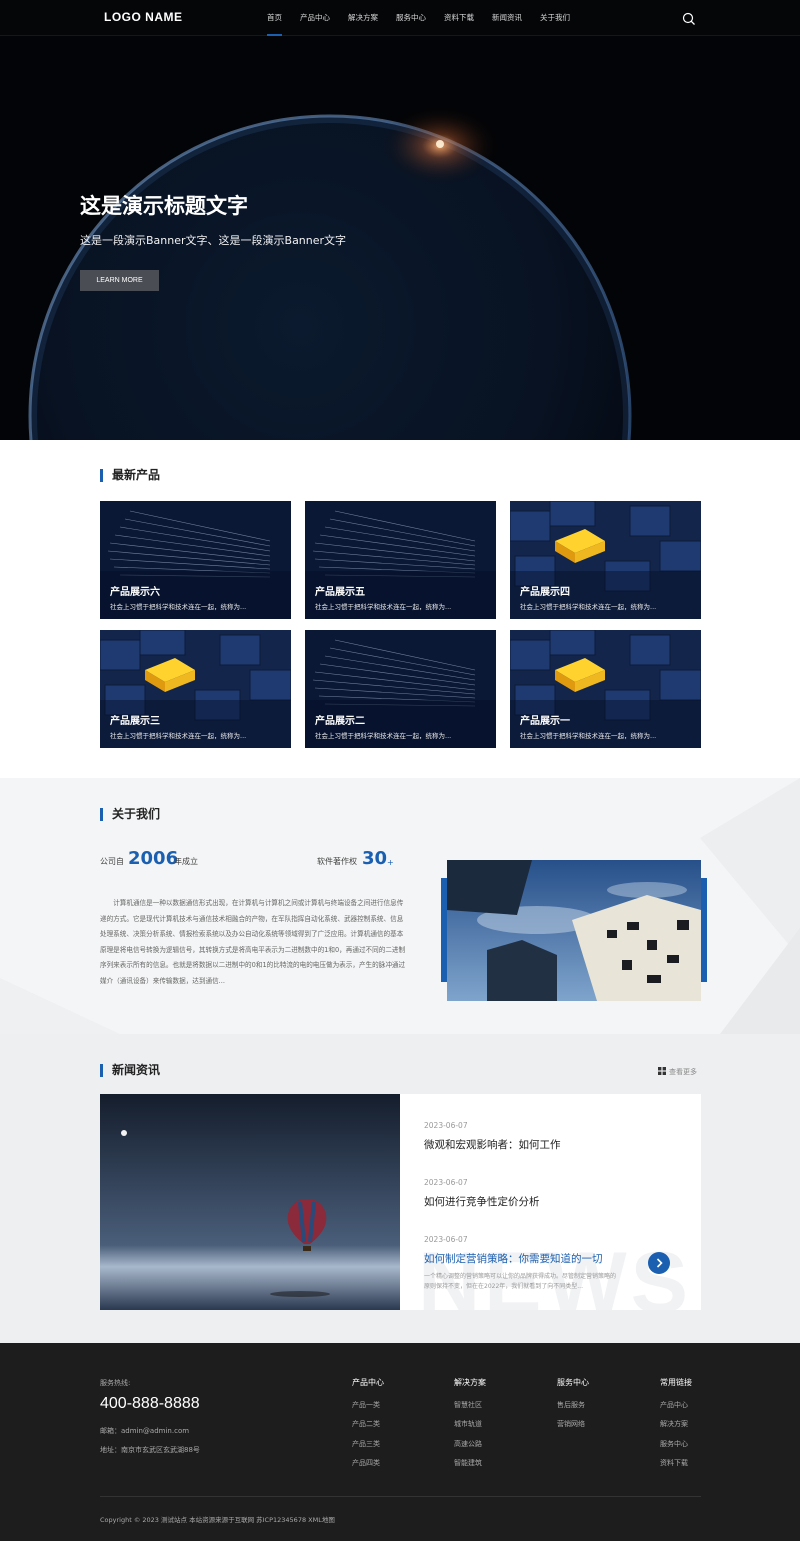  Describe the element at coordinates (150, 1403) in the screenshot. I see `hotline-number: 400-888-8888` at that location.